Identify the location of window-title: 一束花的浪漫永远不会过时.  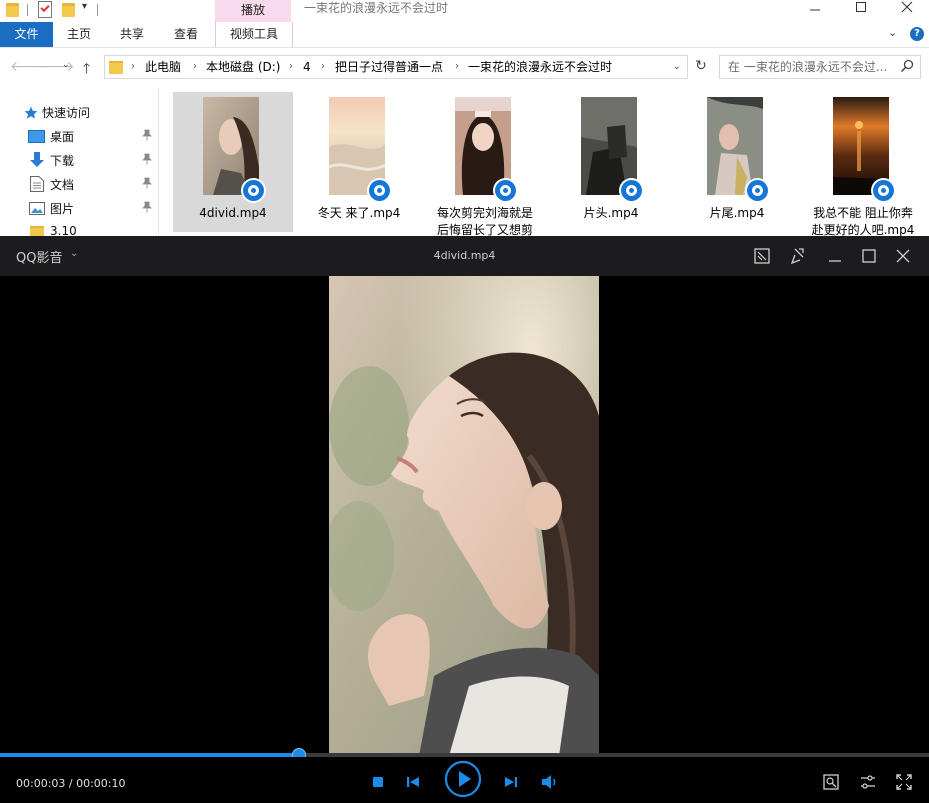
(376, 8).